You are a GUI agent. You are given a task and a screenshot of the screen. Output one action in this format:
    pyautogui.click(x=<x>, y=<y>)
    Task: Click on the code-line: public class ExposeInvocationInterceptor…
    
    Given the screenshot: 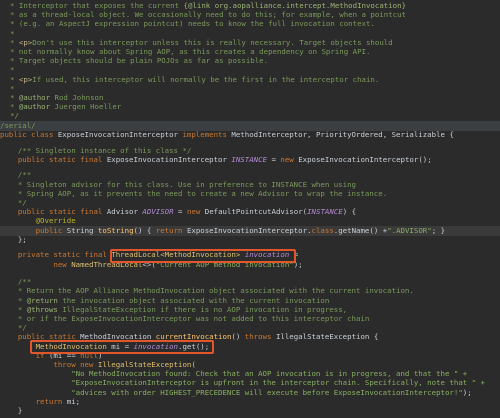 What is the action you would take?
    pyautogui.click(x=227, y=134)
    